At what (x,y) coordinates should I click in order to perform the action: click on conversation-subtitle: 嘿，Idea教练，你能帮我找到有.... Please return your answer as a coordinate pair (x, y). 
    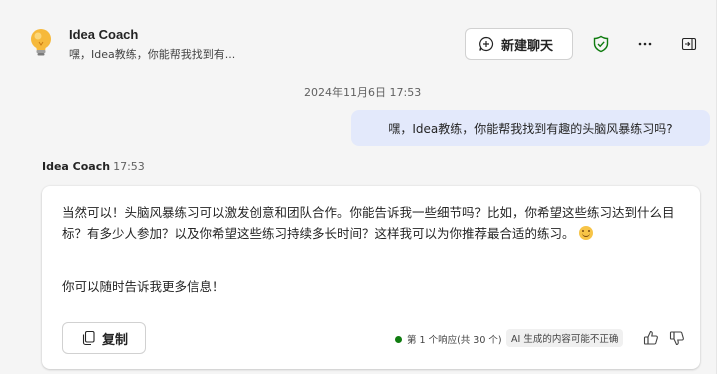
    Looking at the image, I should click on (152, 54).